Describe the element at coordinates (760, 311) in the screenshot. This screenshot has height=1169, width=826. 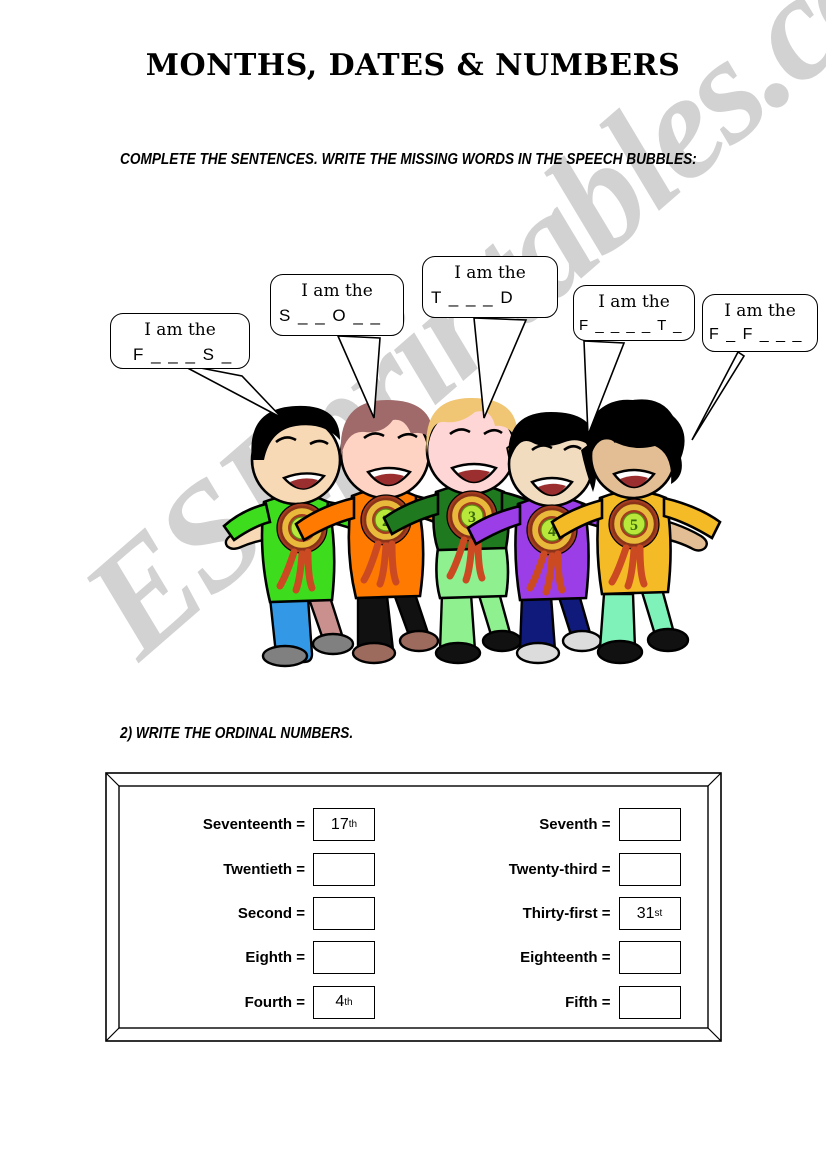
I see `speech-bubble-fifth-line1: I am the` at that location.